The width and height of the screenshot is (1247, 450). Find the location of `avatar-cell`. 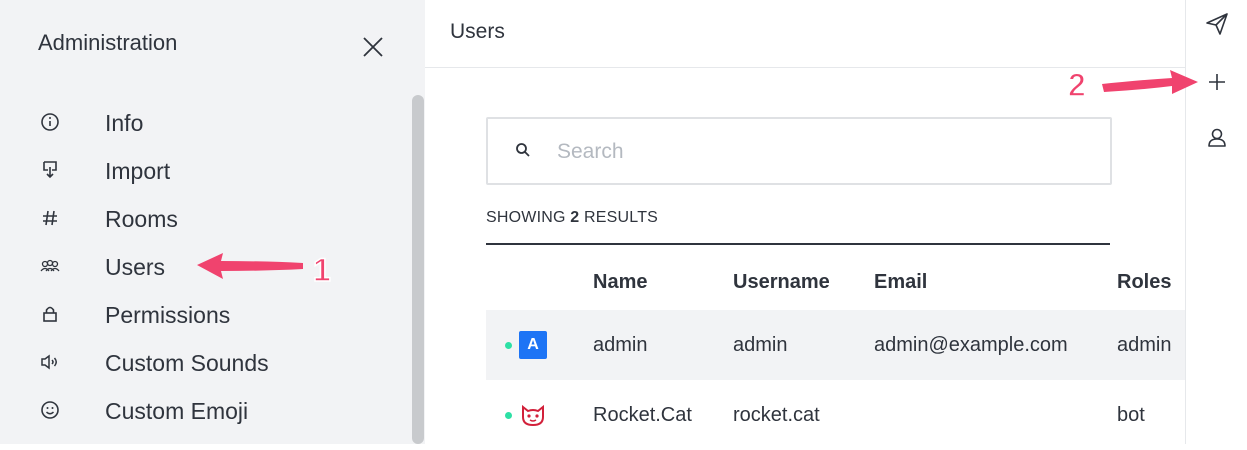

avatar-cell is located at coordinates (539, 415).